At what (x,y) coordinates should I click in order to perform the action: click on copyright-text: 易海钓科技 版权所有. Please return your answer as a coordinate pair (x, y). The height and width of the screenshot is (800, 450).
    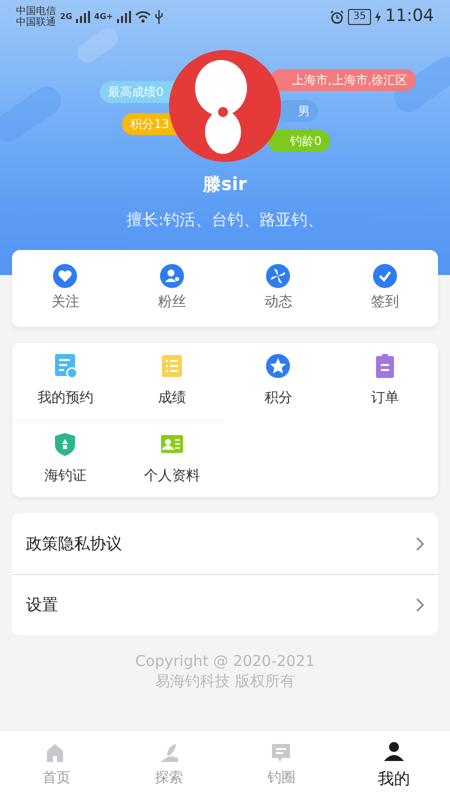
    Looking at the image, I should click on (225, 681).